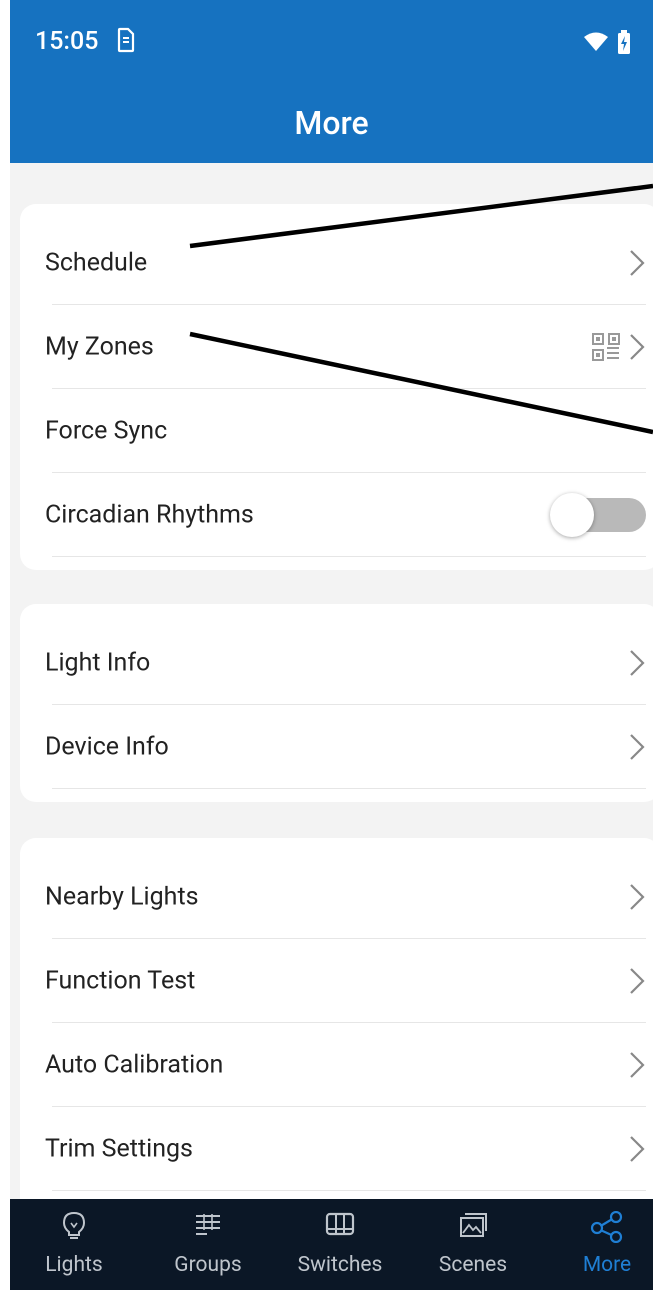 Image resolution: width=653 pixels, height=1290 pixels. I want to click on menu-item-label: Trim Settings, so click(119, 1149).